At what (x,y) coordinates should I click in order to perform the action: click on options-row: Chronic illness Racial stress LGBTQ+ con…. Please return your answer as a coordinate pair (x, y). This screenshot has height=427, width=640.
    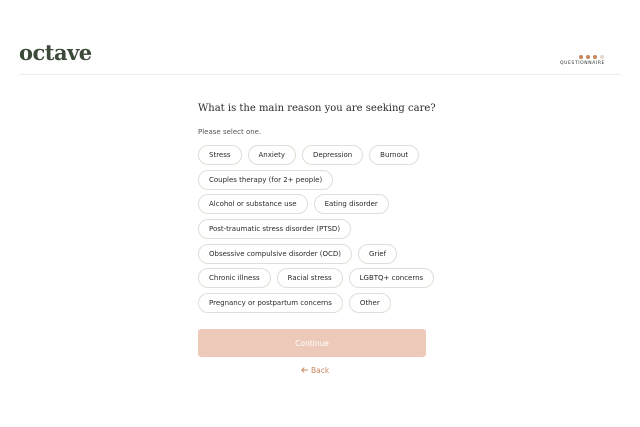
    Looking at the image, I should click on (316, 278).